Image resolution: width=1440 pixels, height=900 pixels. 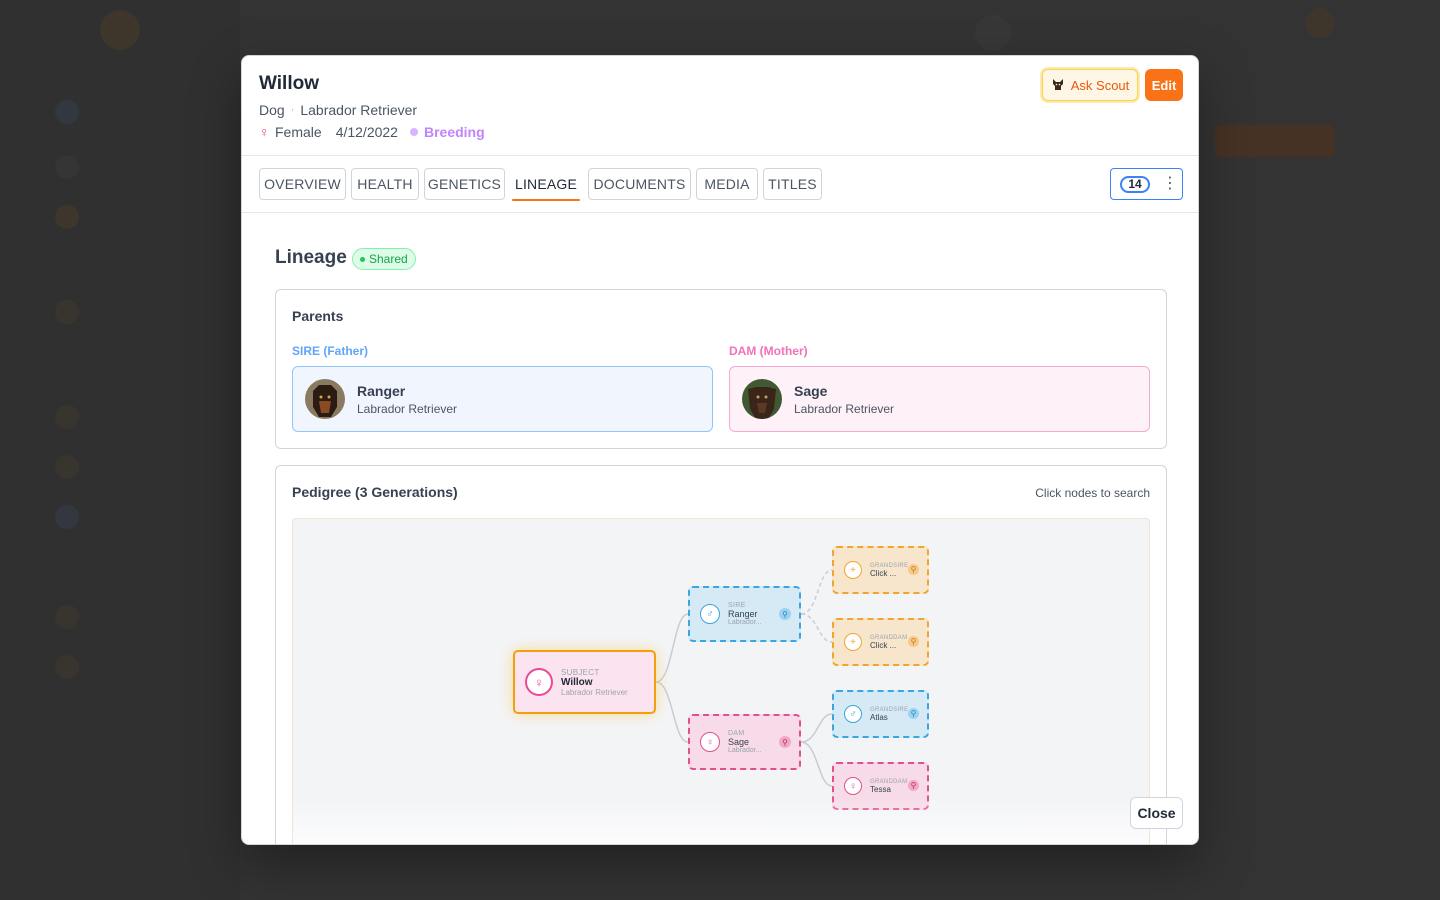 What do you see at coordinates (880, 789) in the screenshot?
I see `node-name: Tessa` at bounding box center [880, 789].